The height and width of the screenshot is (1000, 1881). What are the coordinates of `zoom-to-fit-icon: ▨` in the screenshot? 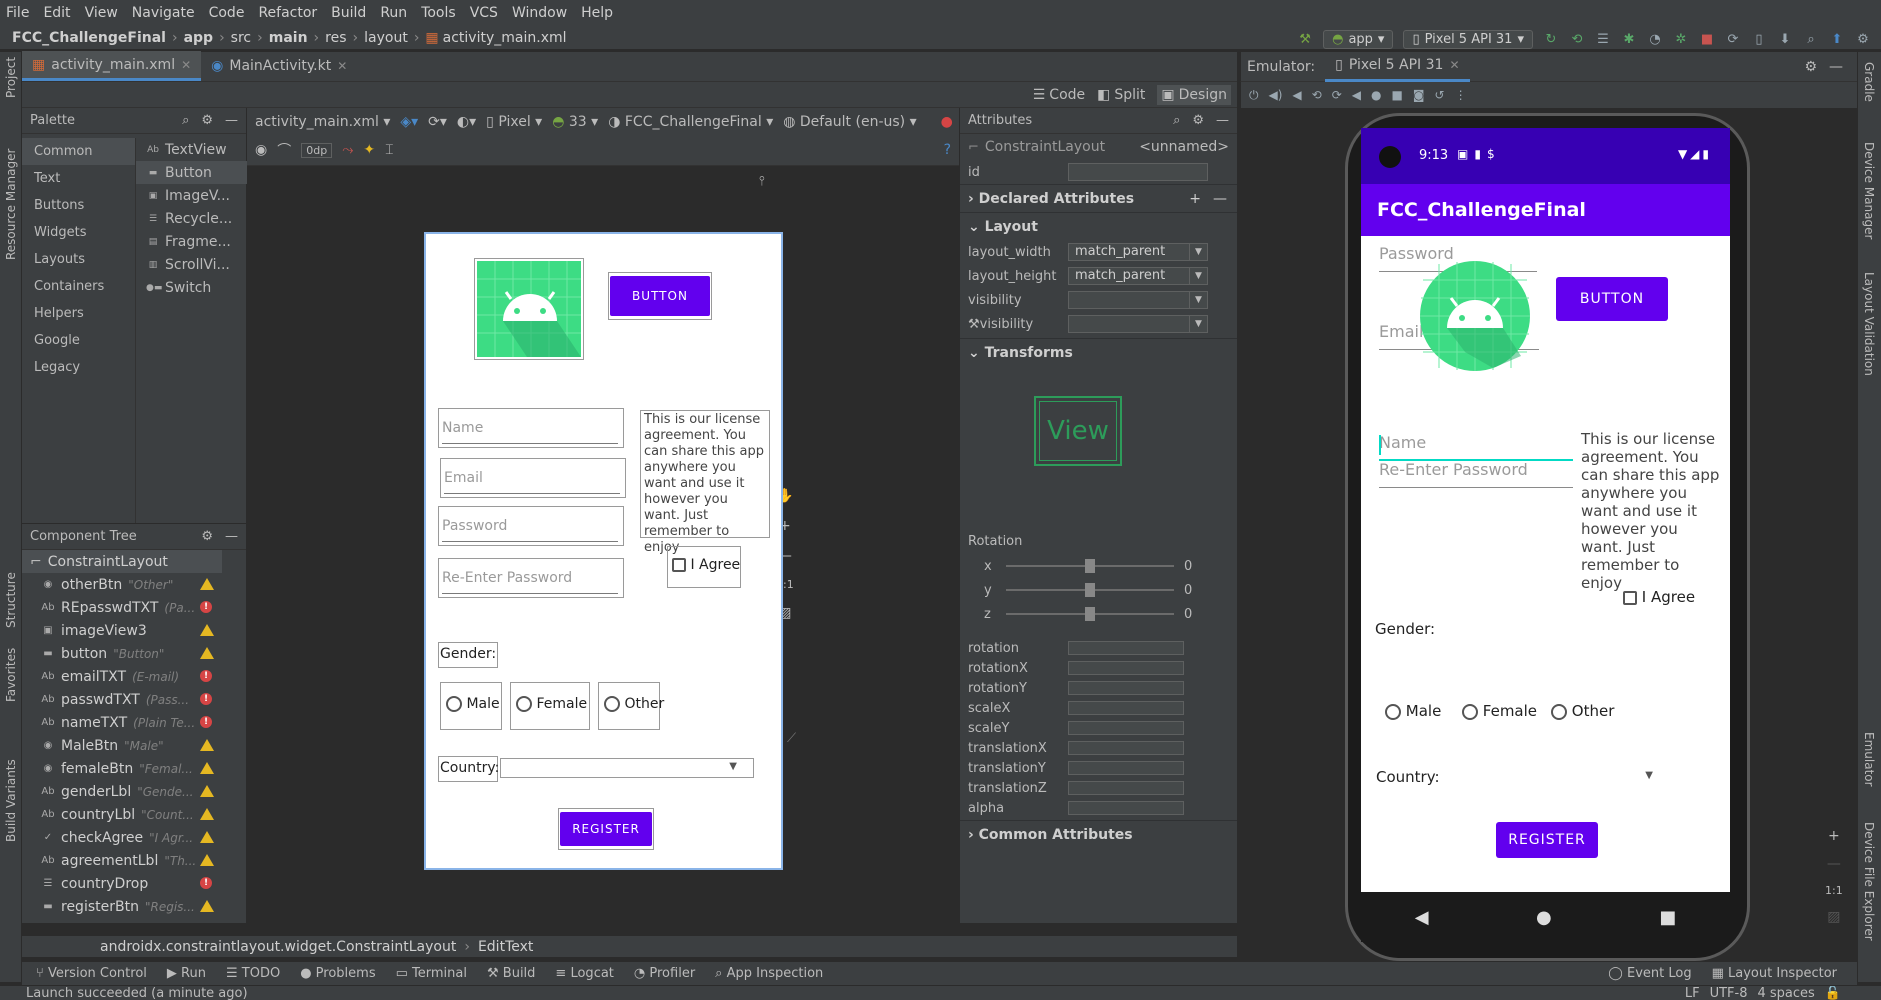 It's located at (1833, 917).